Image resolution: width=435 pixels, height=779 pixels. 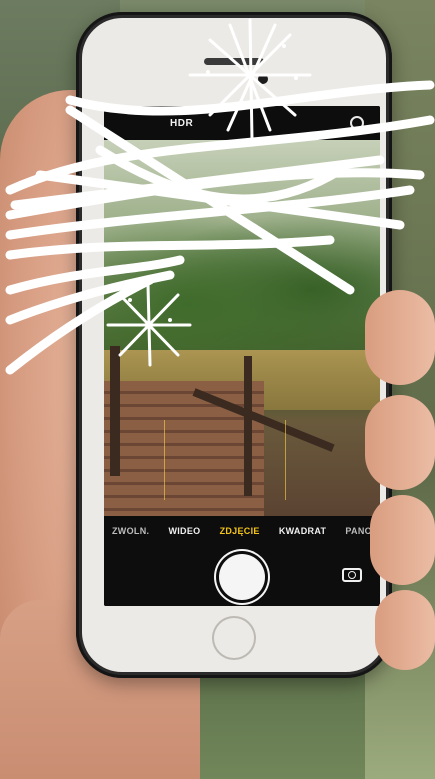 What do you see at coordinates (234, 61) in the screenshot?
I see `earpiece` at bounding box center [234, 61].